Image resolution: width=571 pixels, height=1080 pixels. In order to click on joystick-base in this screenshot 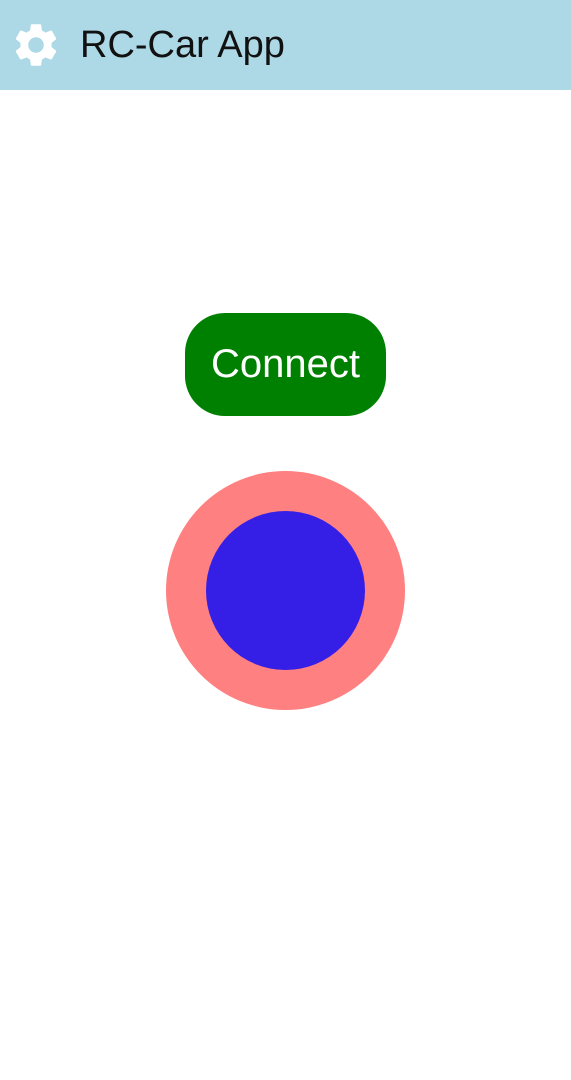, I will do `click(285, 590)`.